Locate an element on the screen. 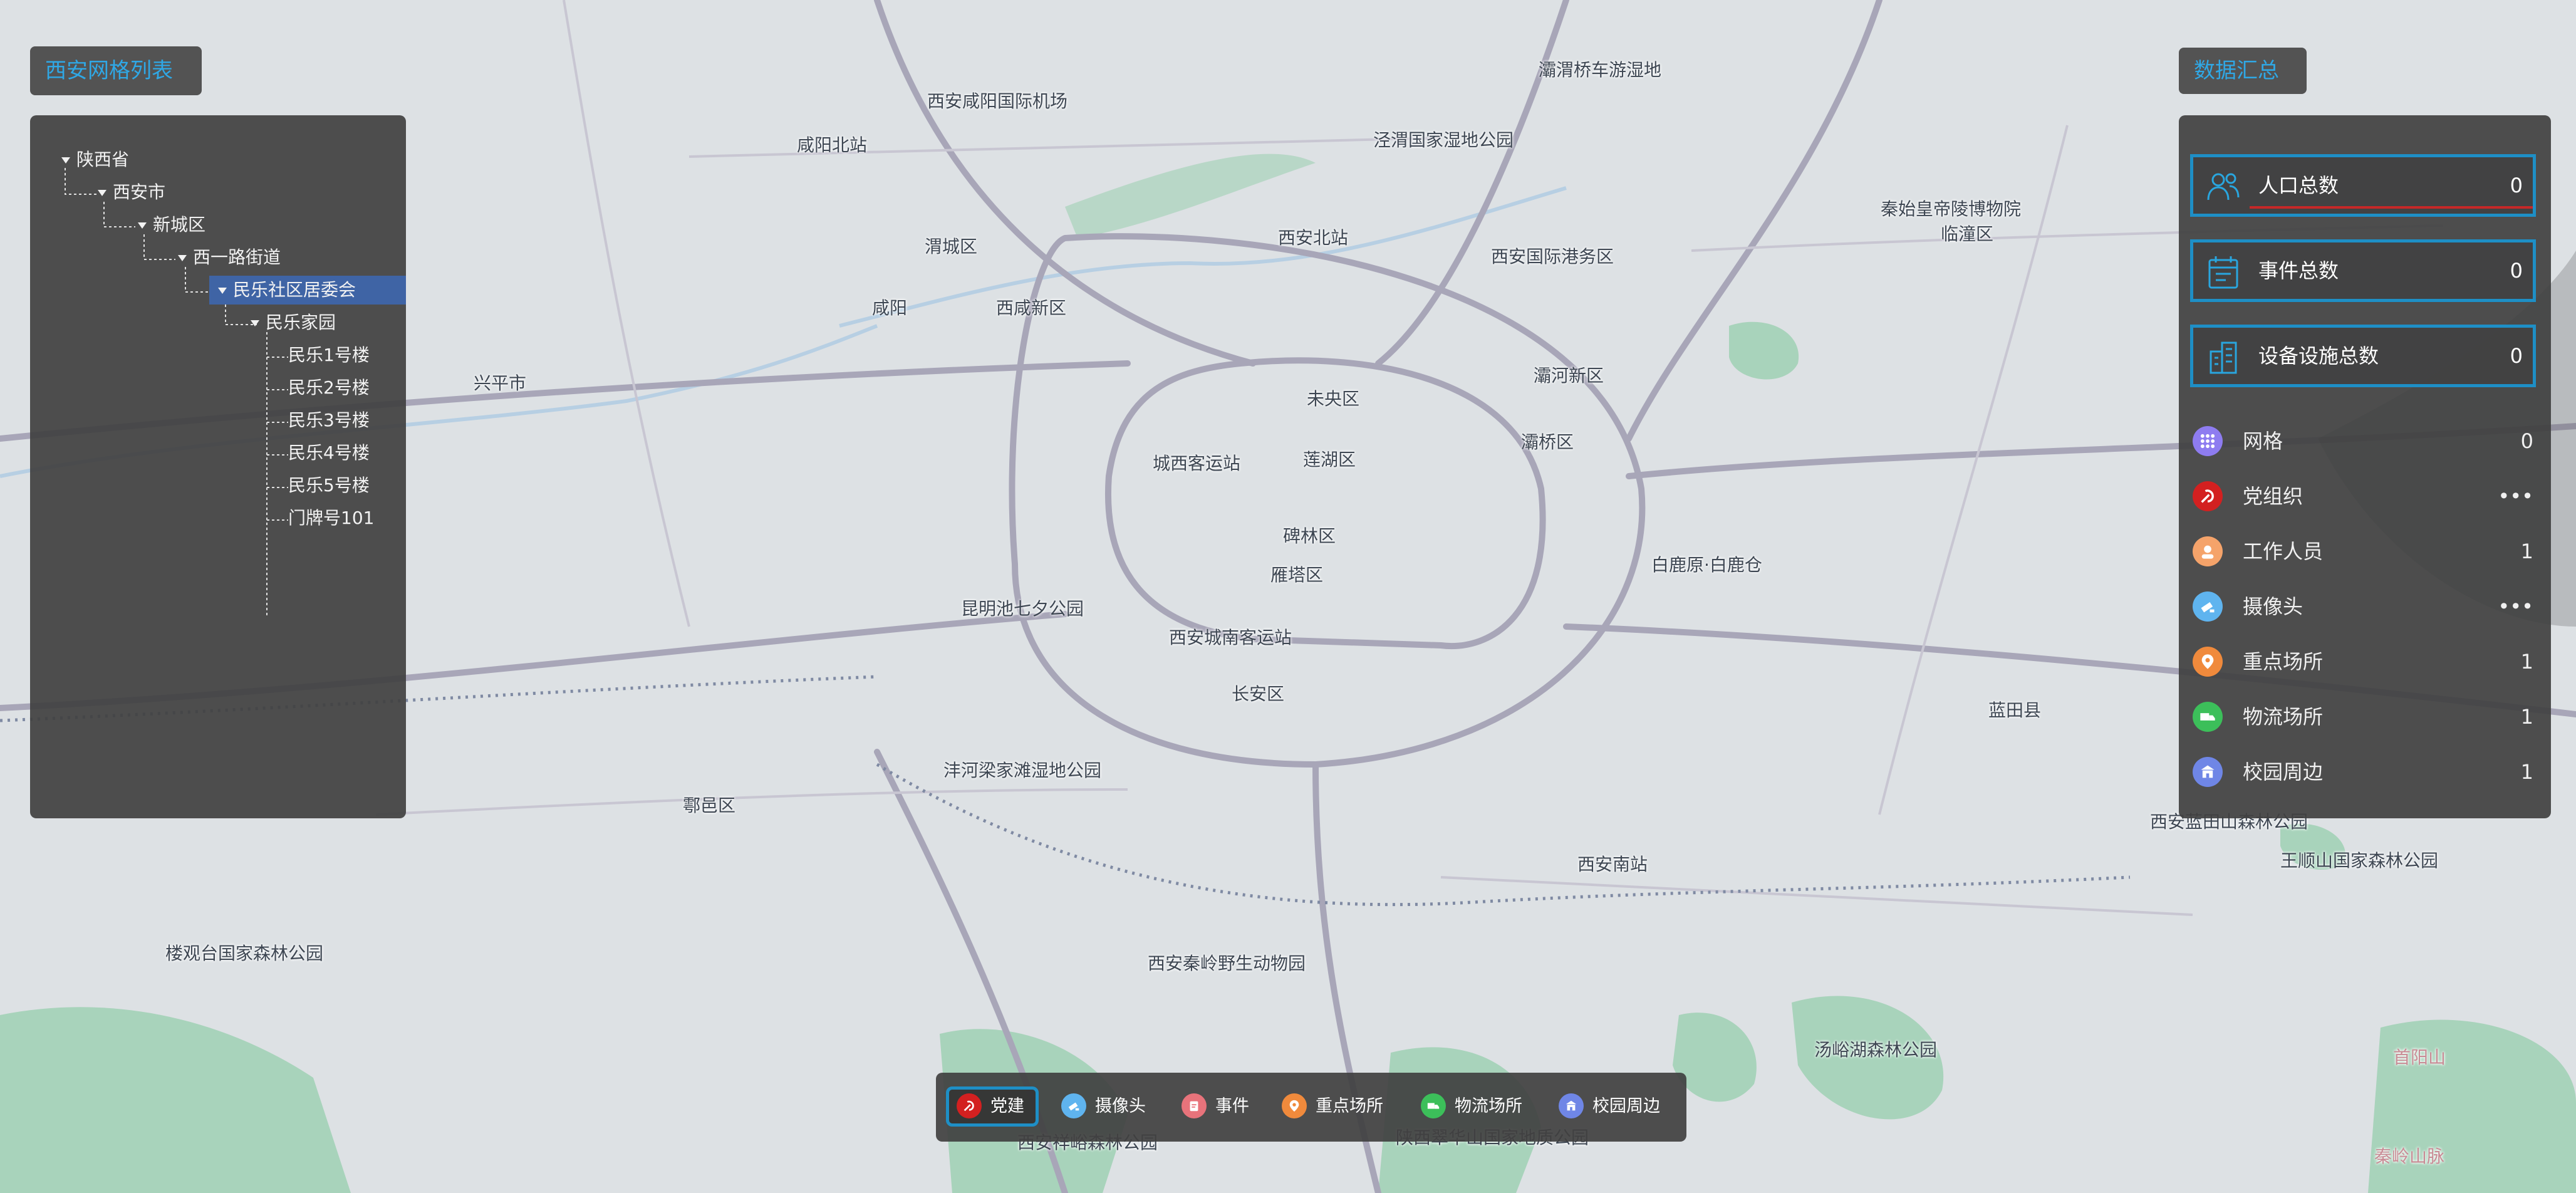 The image size is (2576, 1193). map-place-label: 长安区 is located at coordinates (1258, 694).